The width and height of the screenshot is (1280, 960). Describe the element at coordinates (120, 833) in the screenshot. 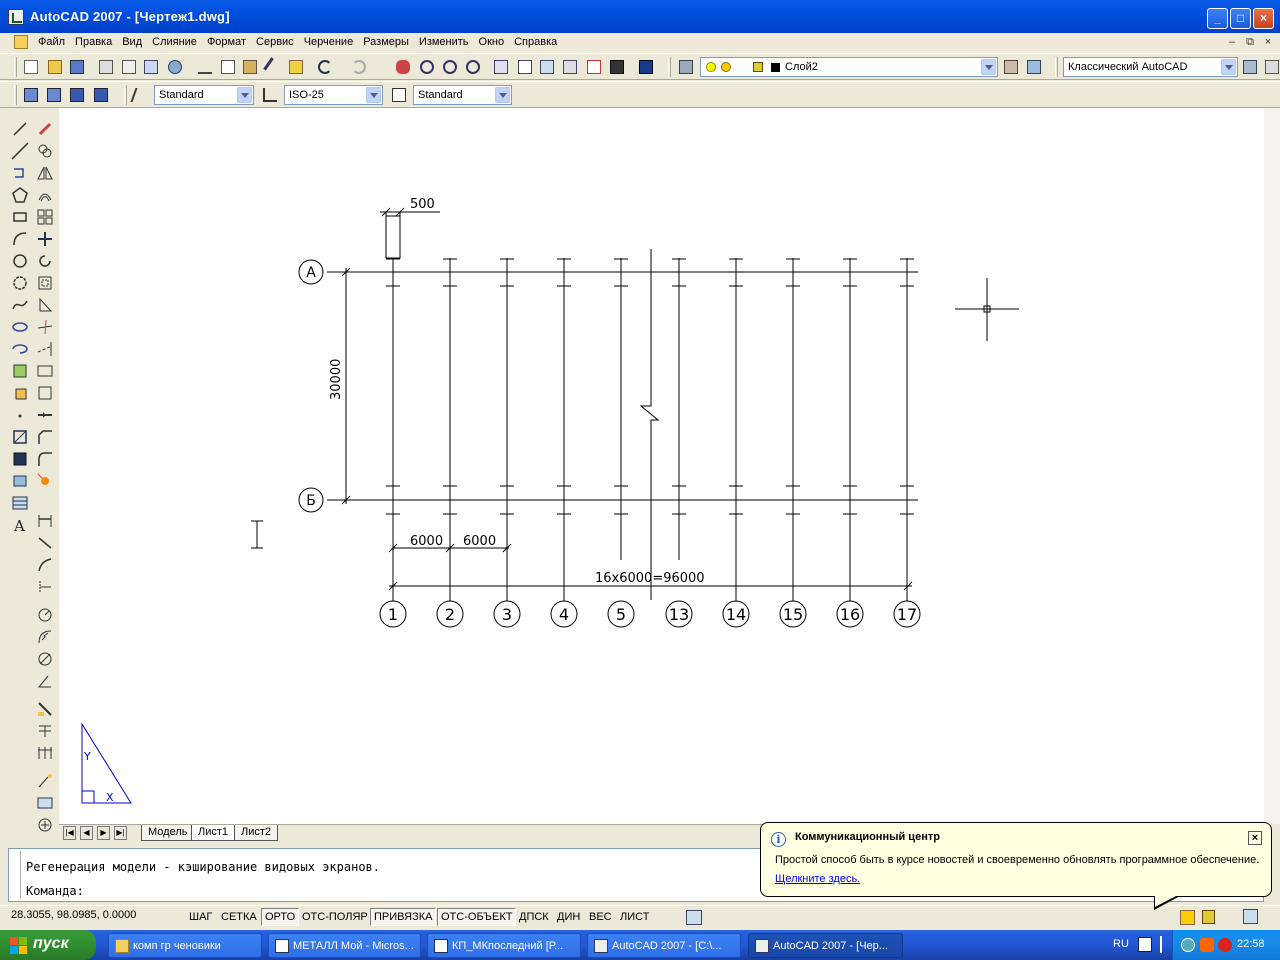

I see `tab-last-button: ▶|` at that location.